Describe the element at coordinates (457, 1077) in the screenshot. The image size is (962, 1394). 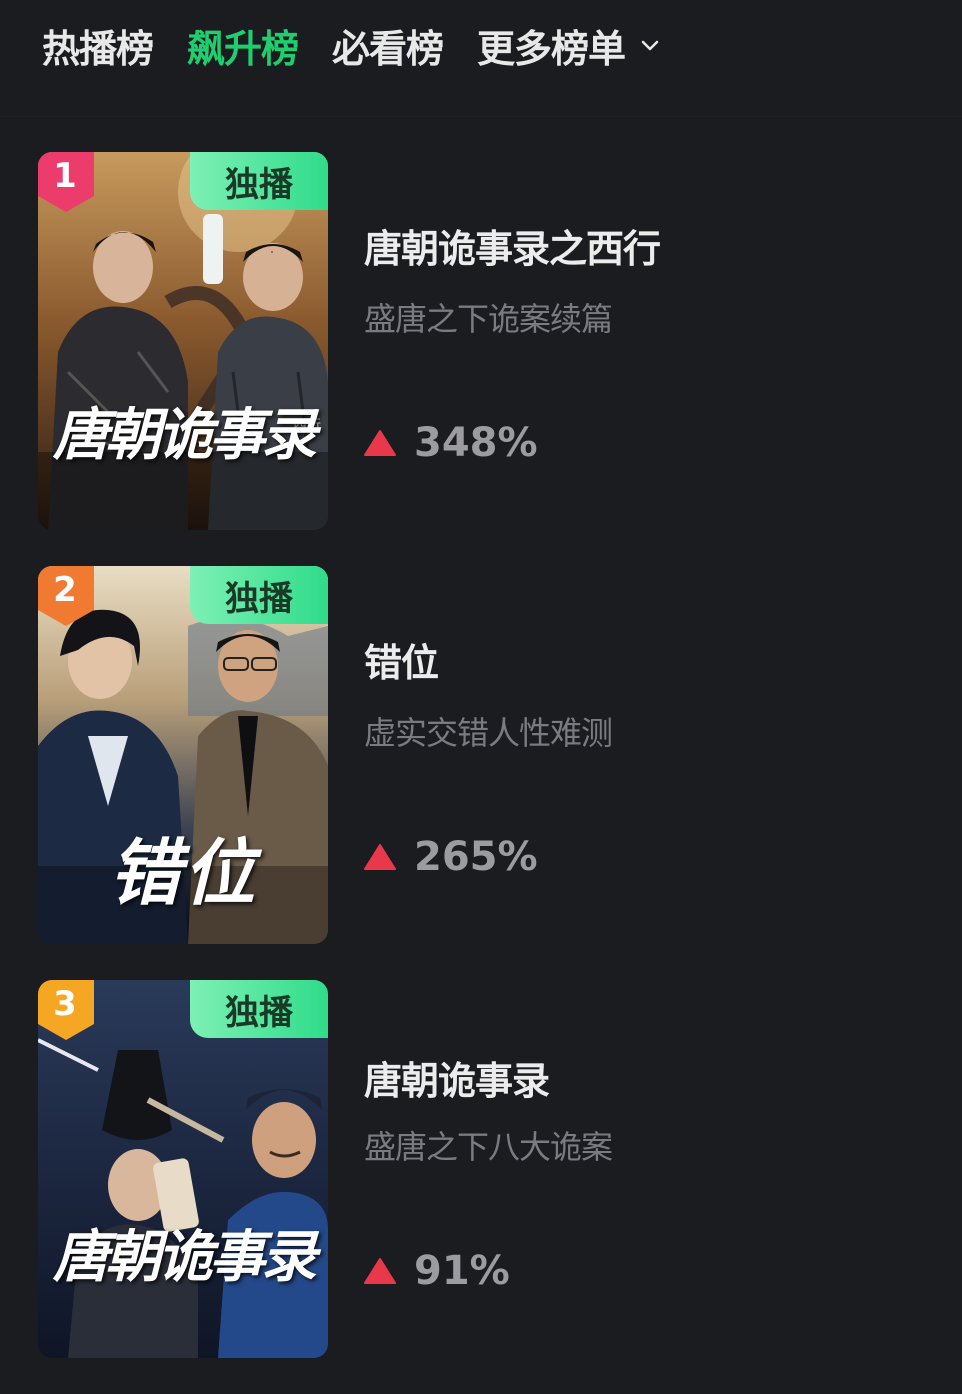
I see `show-title: 唐朝诡事录` at that location.